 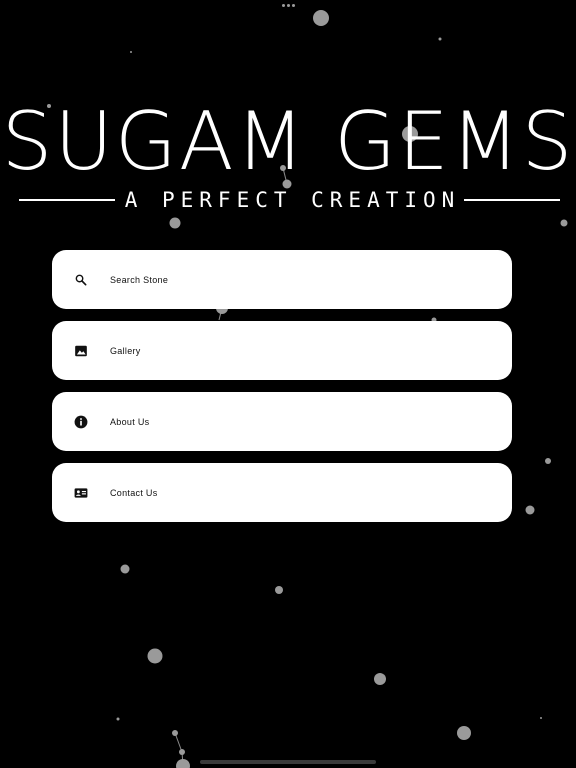 I want to click on about-us-button: About Us, so click(x=282, y=421).